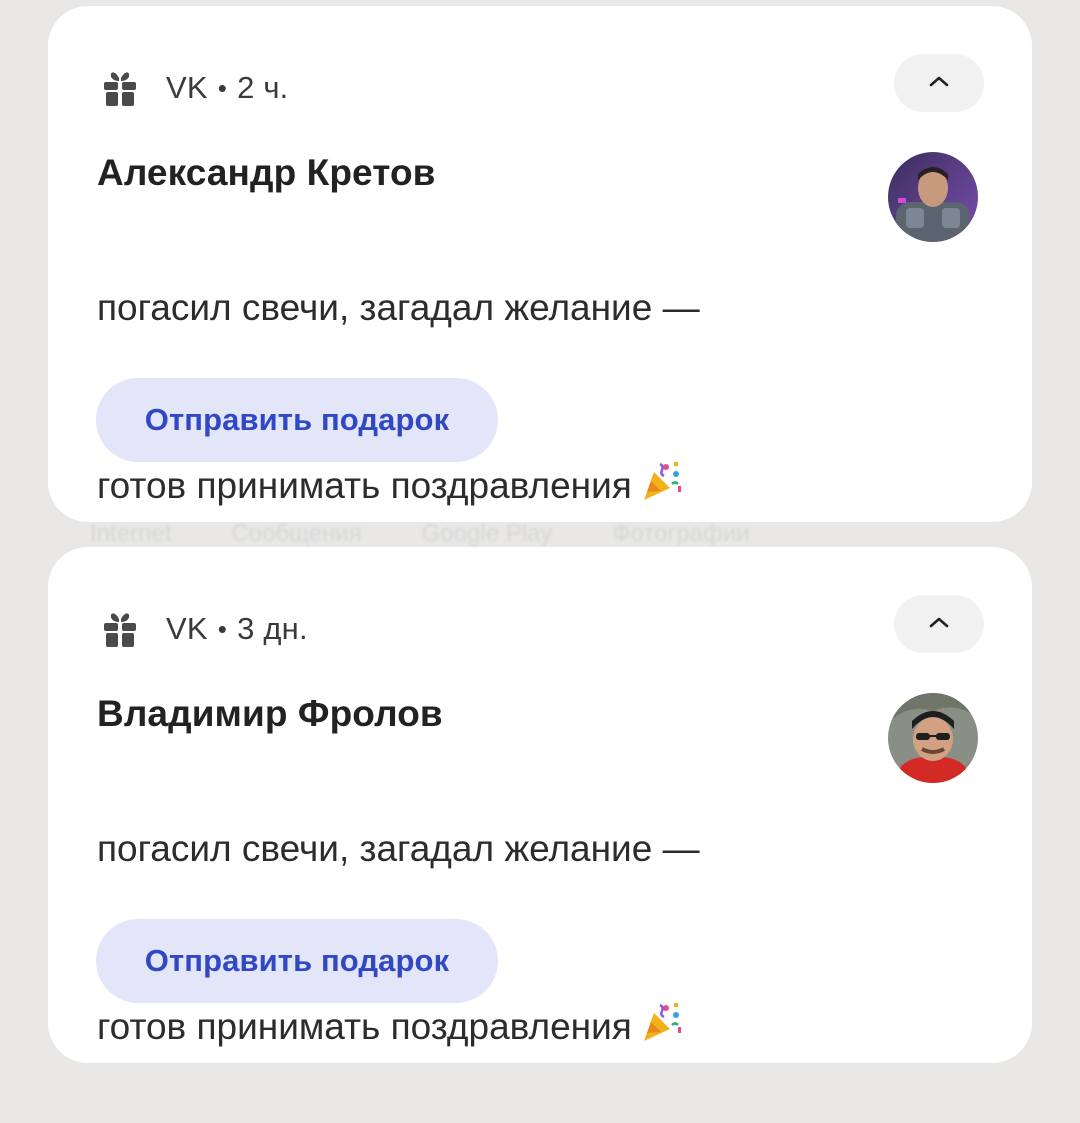 This screenshot has width=1080, height=1123. What do you see at coordinates (270, 713) in the screenshot?
I see `sender-name: Владимир Фролов` at bounding box center [270, 713].